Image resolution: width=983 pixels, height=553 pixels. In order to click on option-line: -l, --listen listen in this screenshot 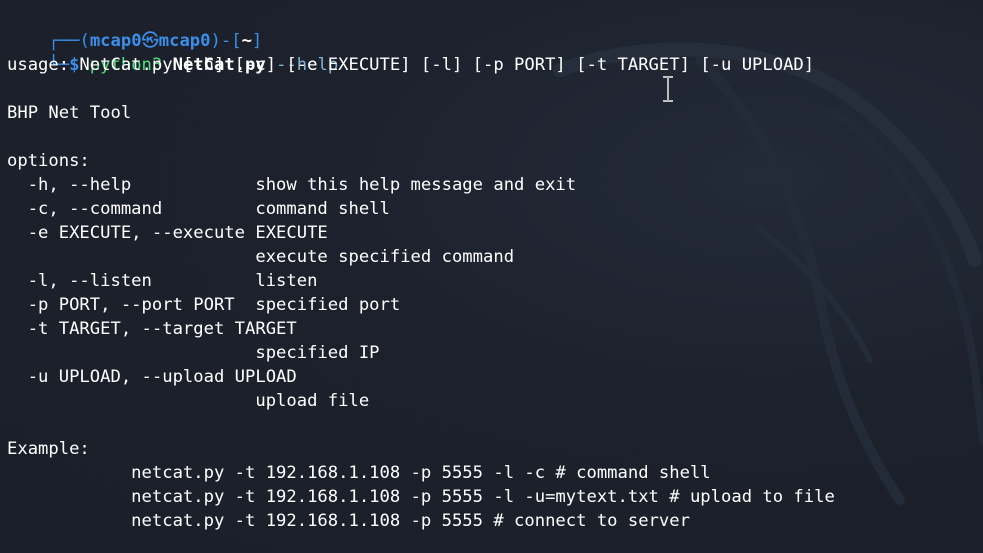, I will do `click(162, 281)`.